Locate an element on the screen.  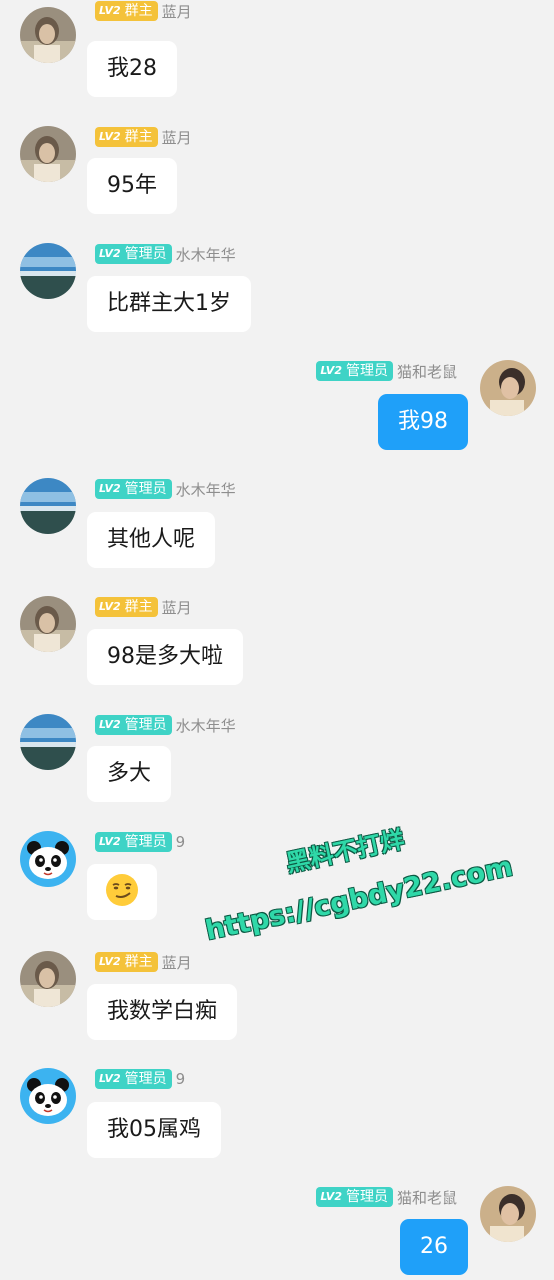
chat-message: LV2 管理员 水木年华 其他人呢 is located at coordinates (277, 528).